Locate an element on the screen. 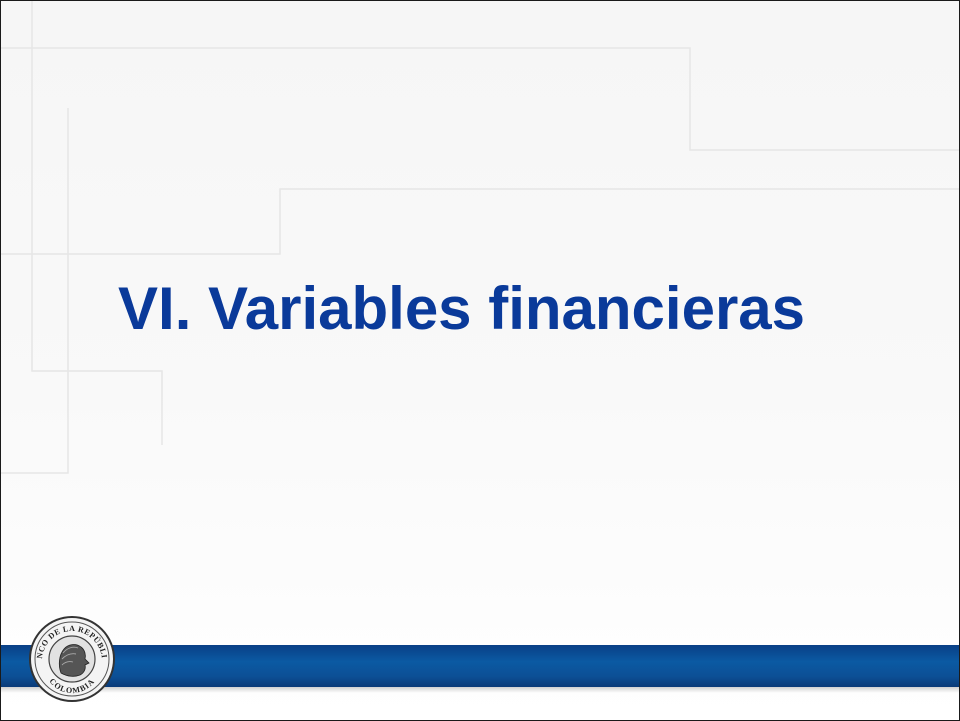 The width and height of the screenshot is (960, 721). footer-band-shadow is located at coordinates (480, 690).